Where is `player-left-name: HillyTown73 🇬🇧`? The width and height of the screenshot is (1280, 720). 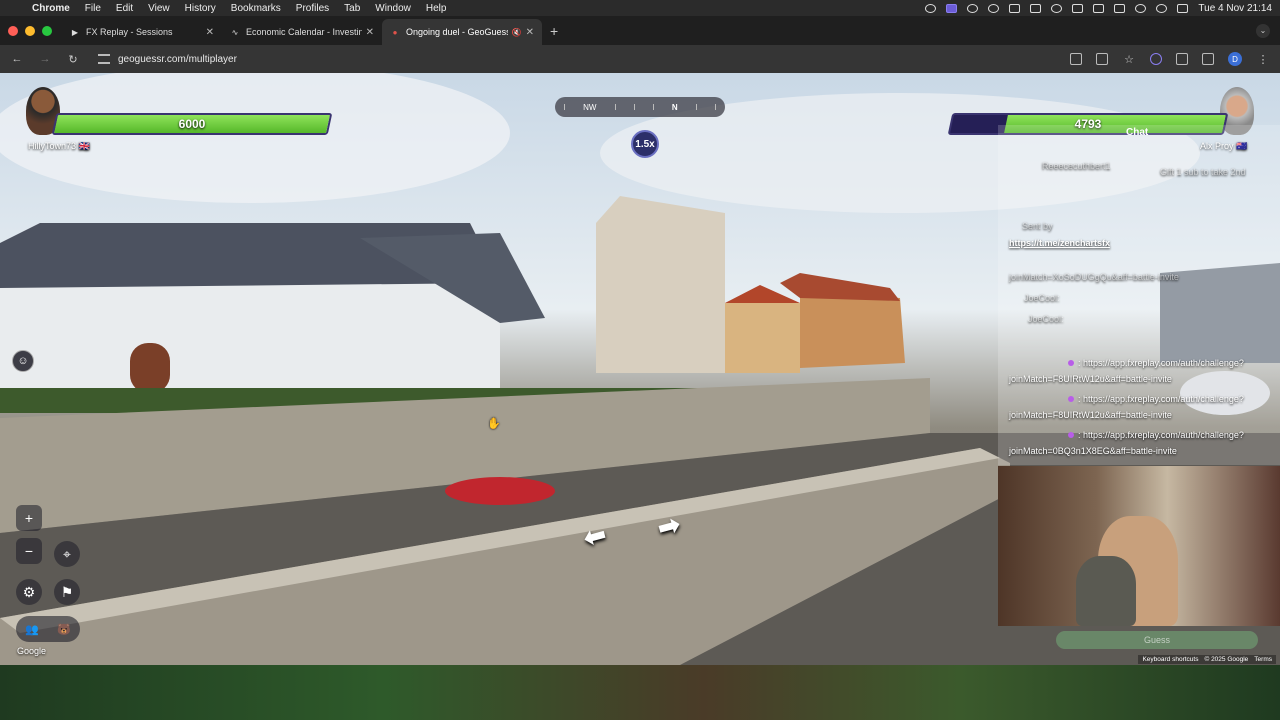 player-left-name: HillyTown73 🇬🇧 is located at coordinates (59, 146).